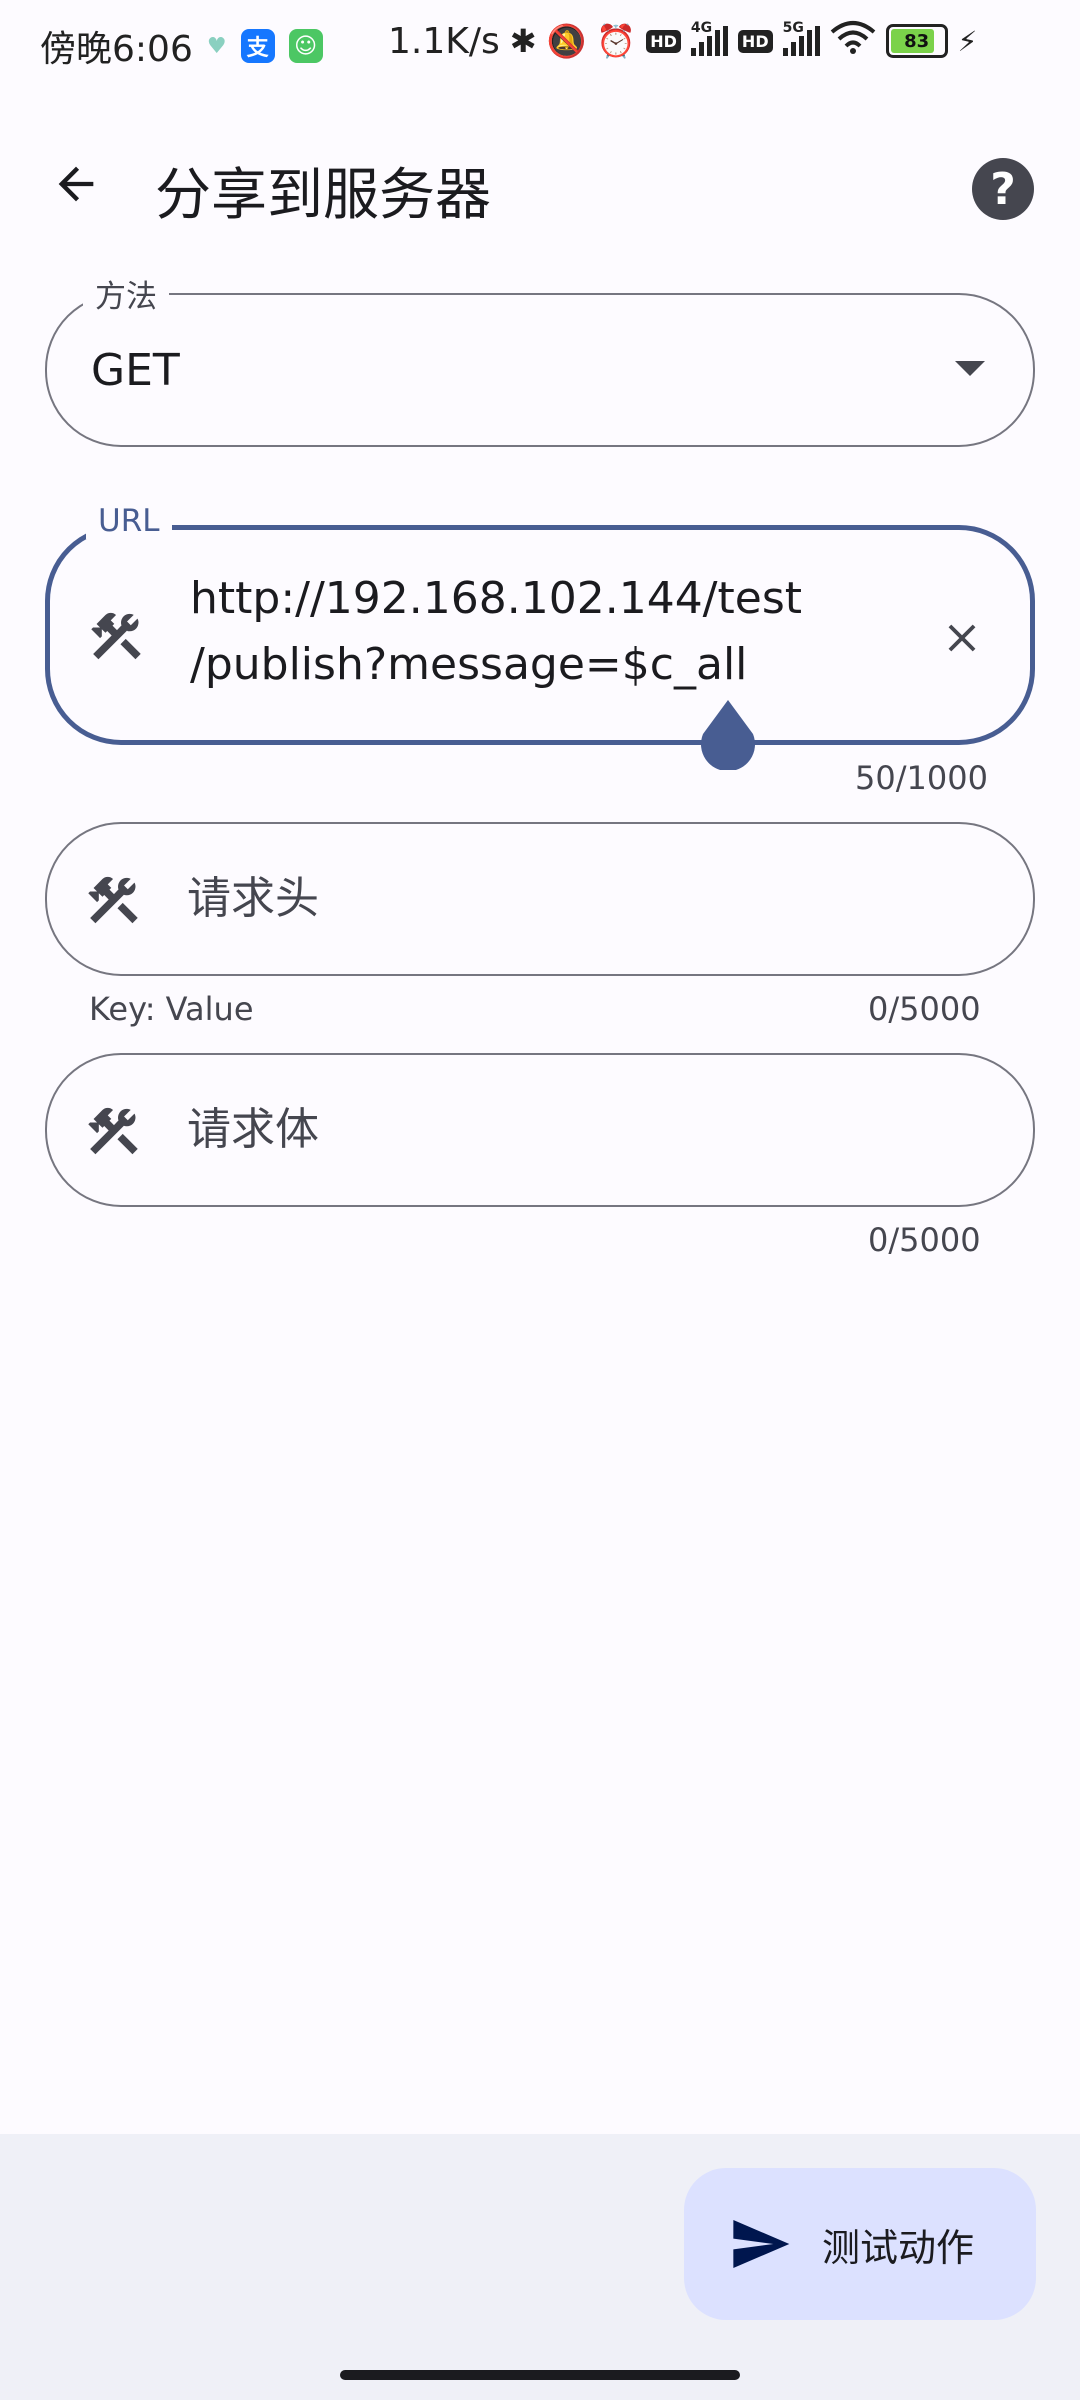 The height and width of the screenshot is (2400, 1080). What do you see at coordinates (523, 41) in the screenshot?
I see `bluetooth-icon: ✱` at bounding box center [523, 41].